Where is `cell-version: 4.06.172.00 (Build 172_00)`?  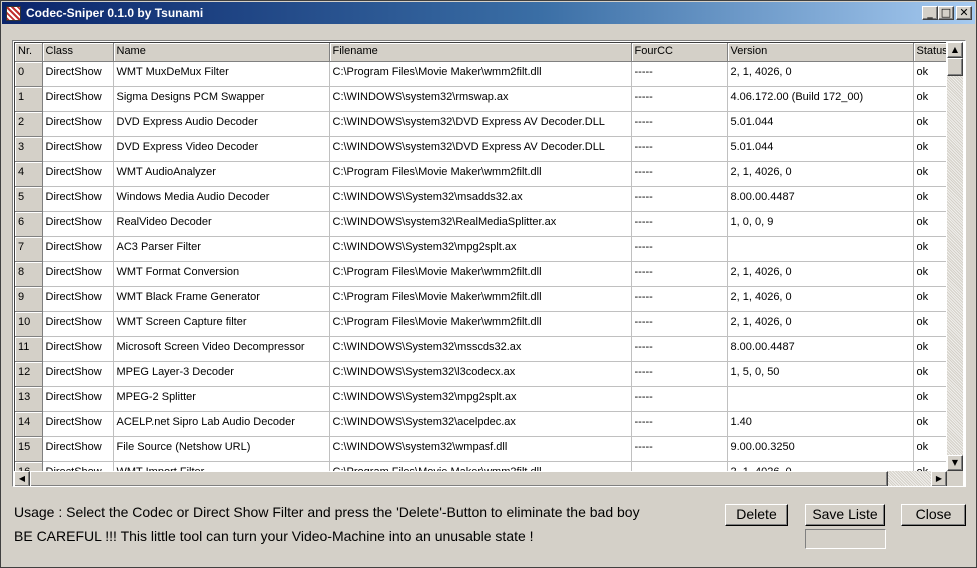 cell-version: 4.06.172.00 (Build 172_00) is located at coordinates (820, 99).